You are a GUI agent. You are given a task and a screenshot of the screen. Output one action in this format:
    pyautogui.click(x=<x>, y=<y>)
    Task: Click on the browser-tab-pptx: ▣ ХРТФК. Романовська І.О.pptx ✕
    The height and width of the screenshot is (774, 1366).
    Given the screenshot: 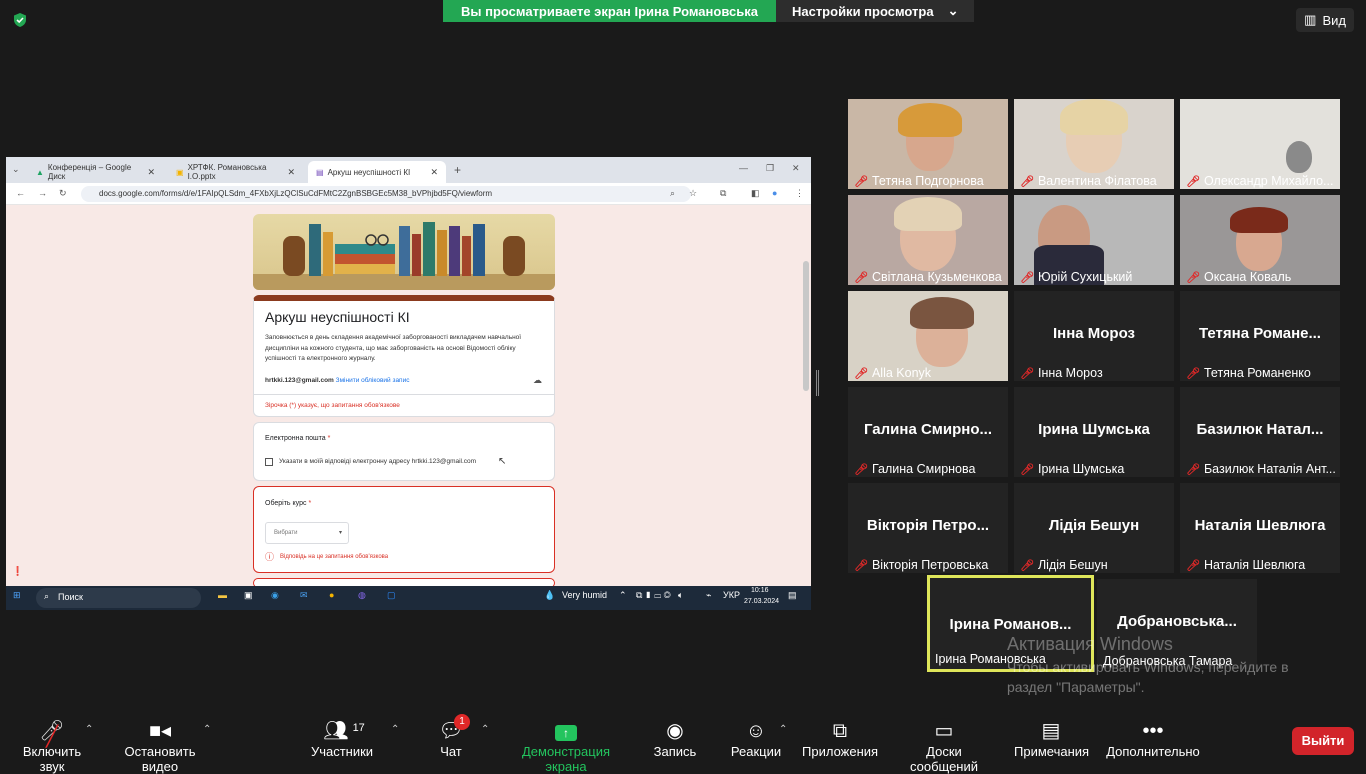 What is the action you would take?
    pyautogui.click(x=235, y=172)
    